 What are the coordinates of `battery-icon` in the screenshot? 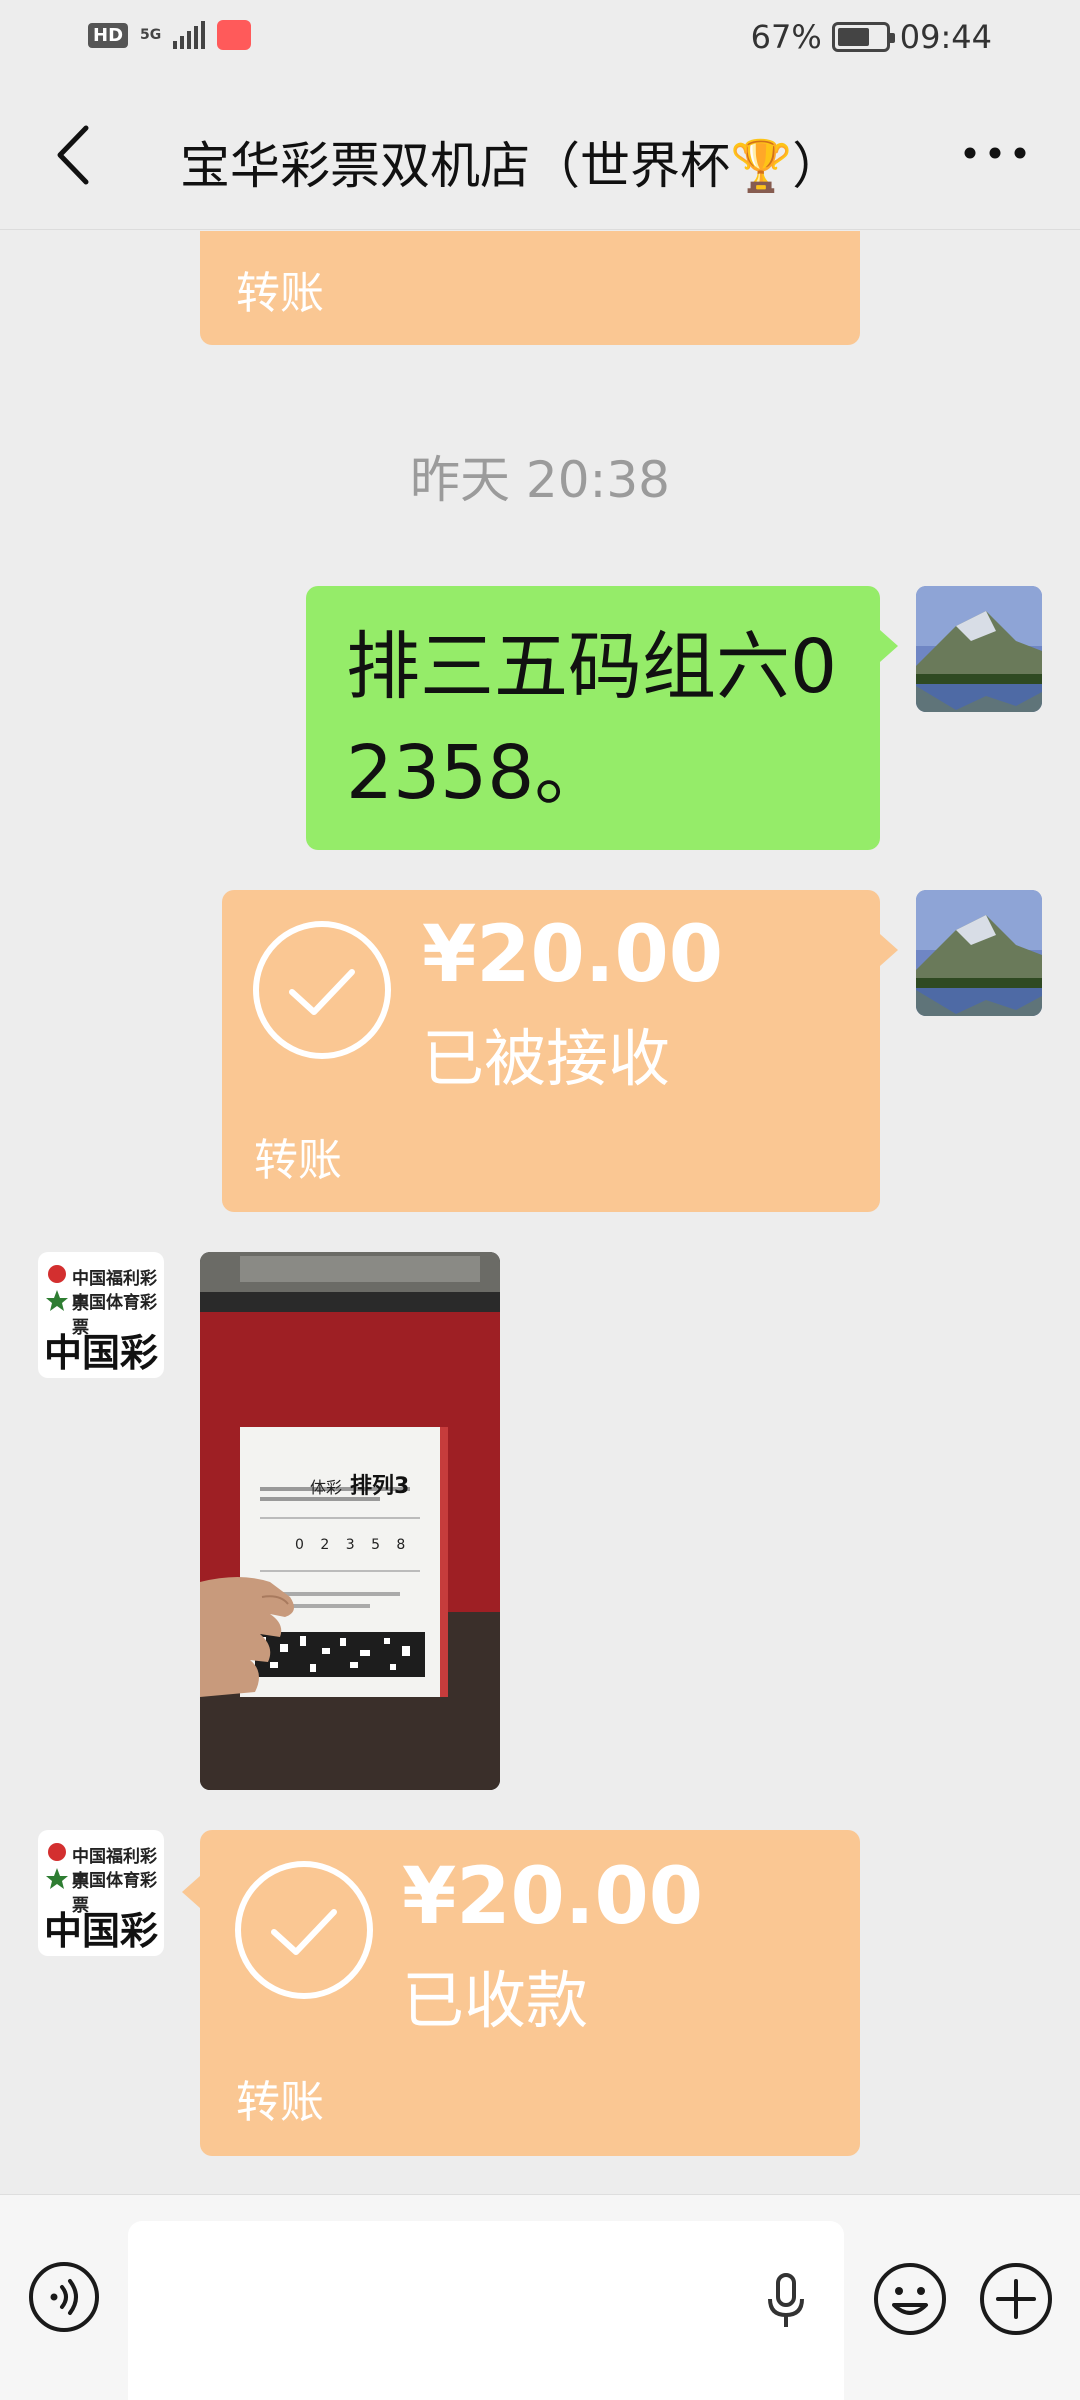 It's located at (863, 37).